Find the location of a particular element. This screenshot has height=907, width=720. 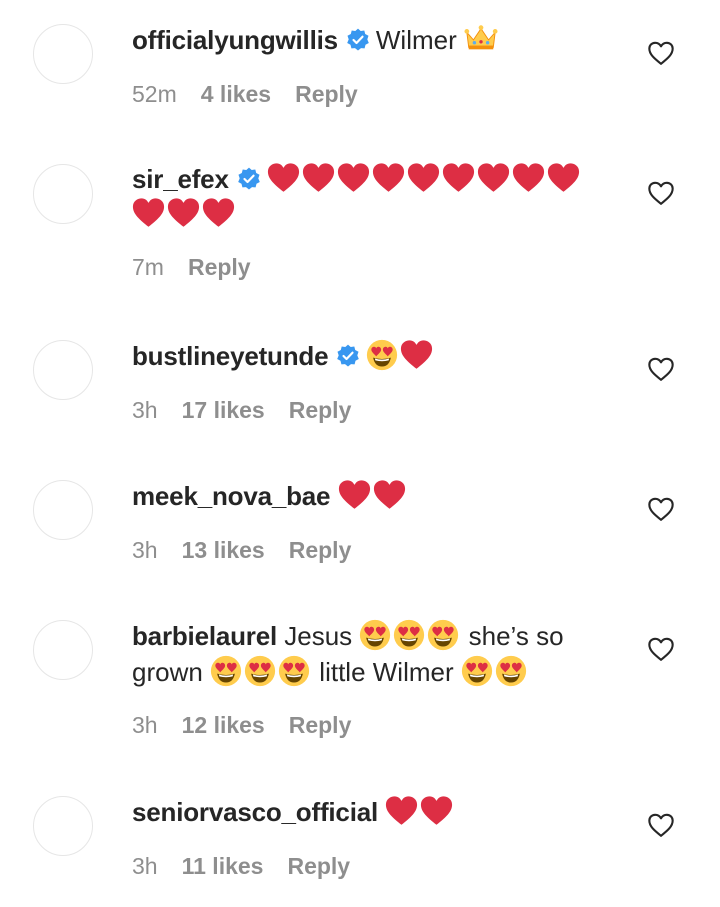

username: meek_nova_bae is located at coordinates (231, 496).